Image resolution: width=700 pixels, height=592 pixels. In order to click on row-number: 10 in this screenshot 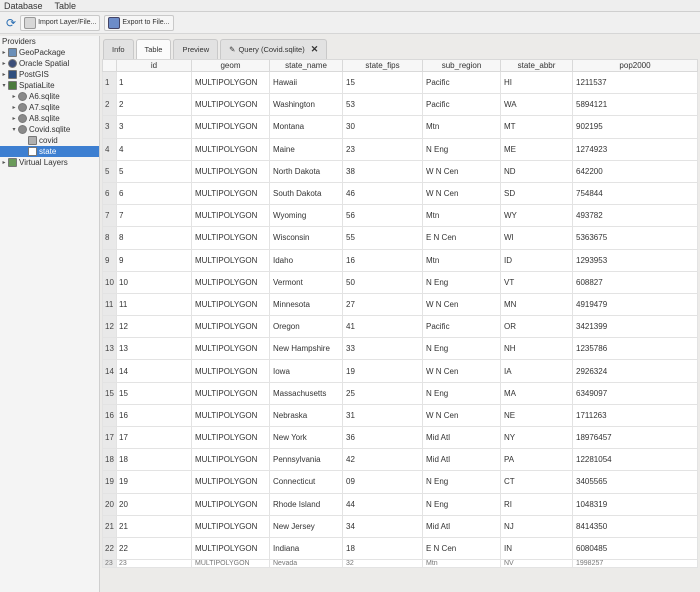, I will do `click(109, 282)`.